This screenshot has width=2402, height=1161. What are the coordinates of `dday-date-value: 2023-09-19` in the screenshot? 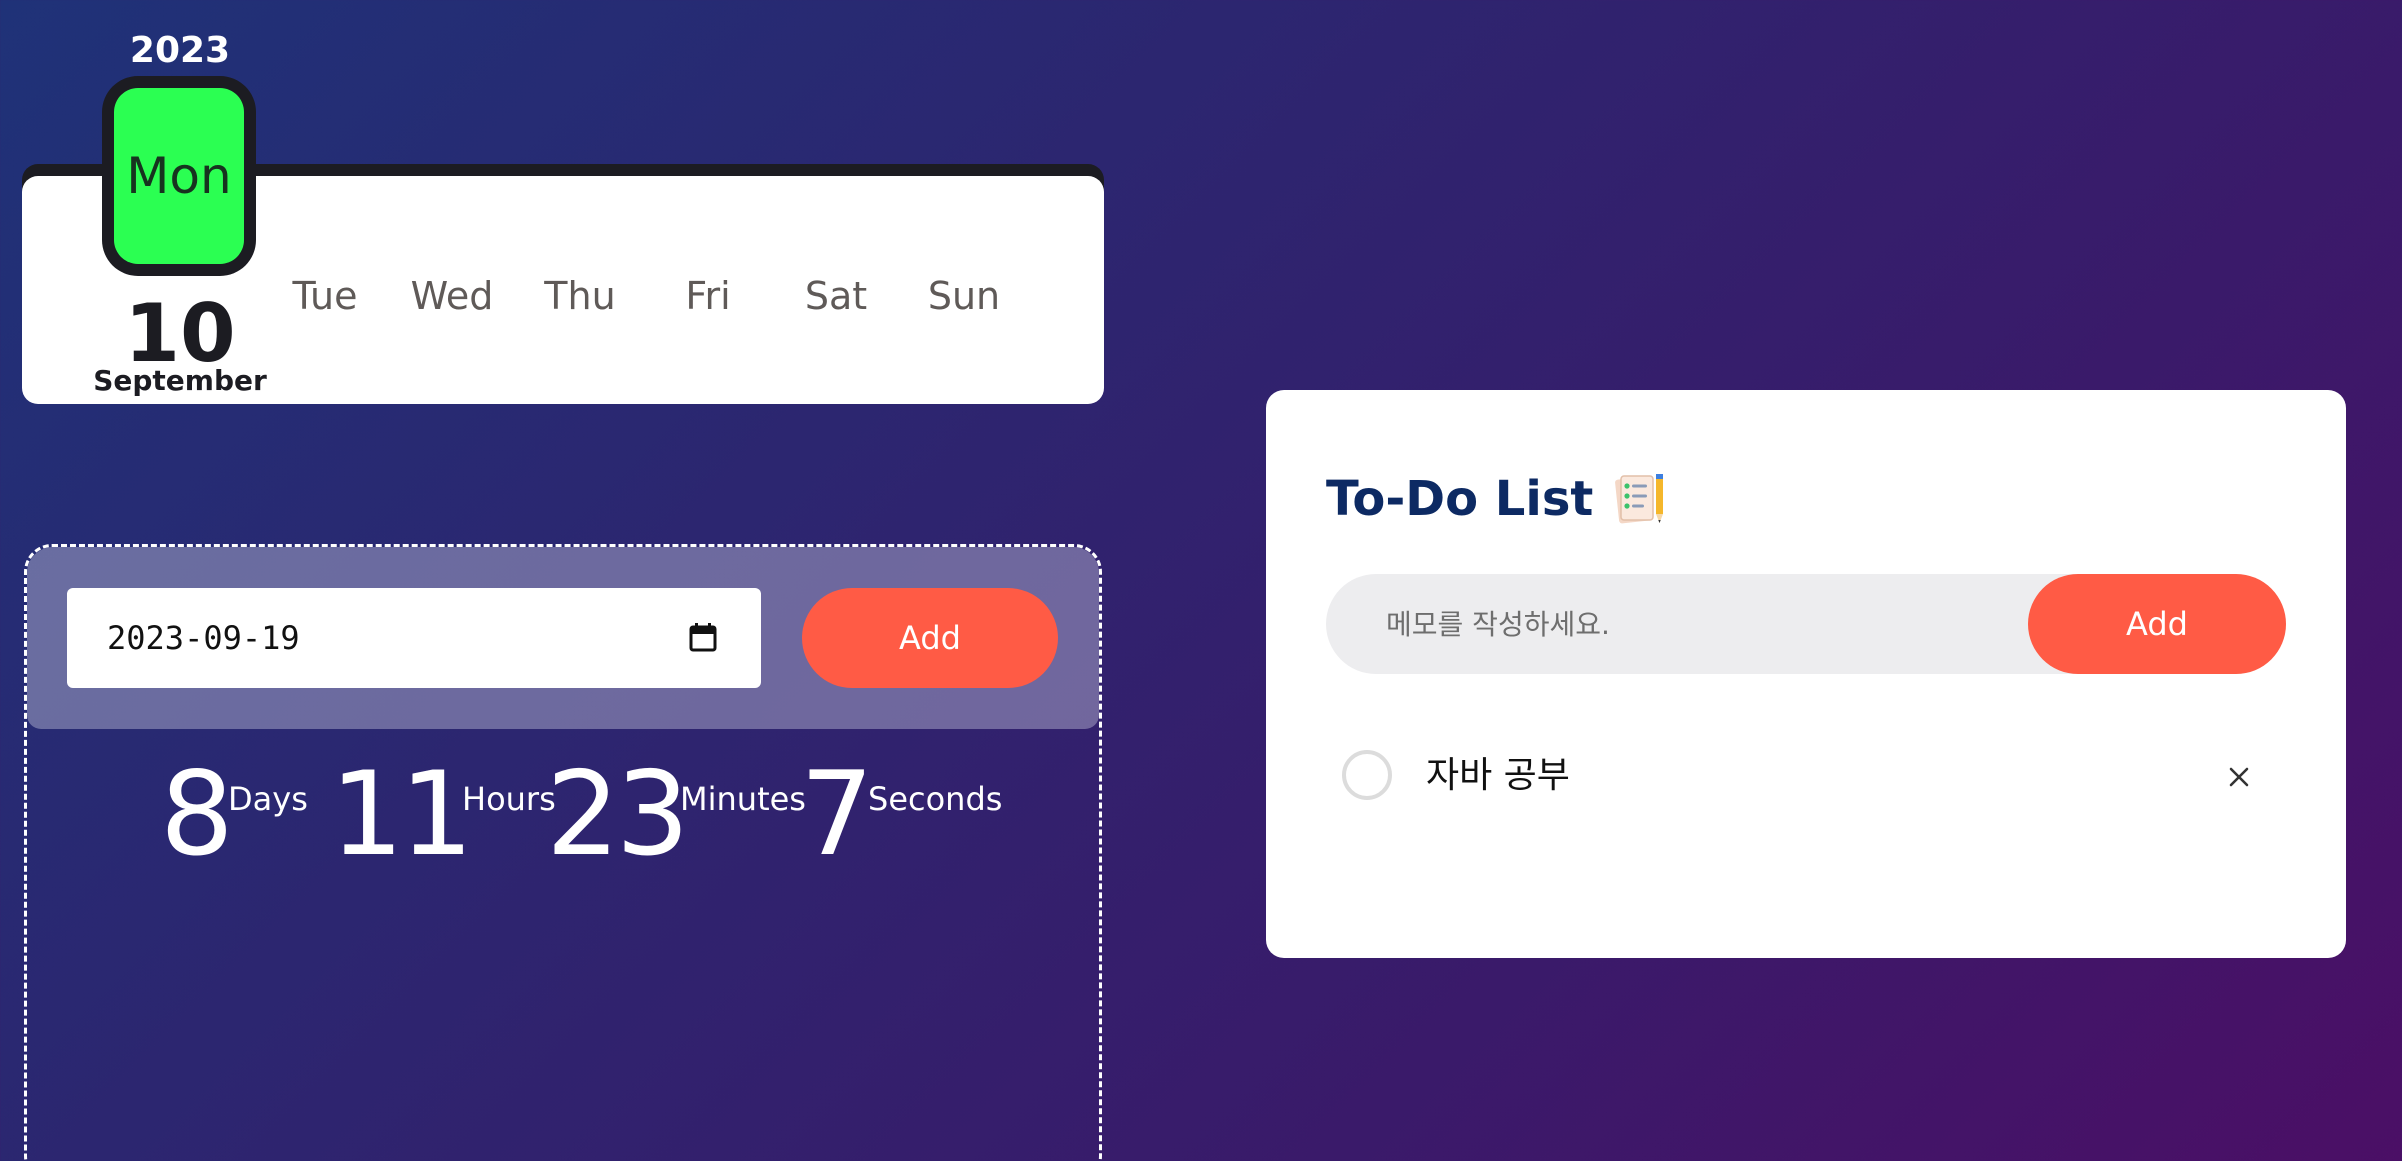 It's located at (203, 638).